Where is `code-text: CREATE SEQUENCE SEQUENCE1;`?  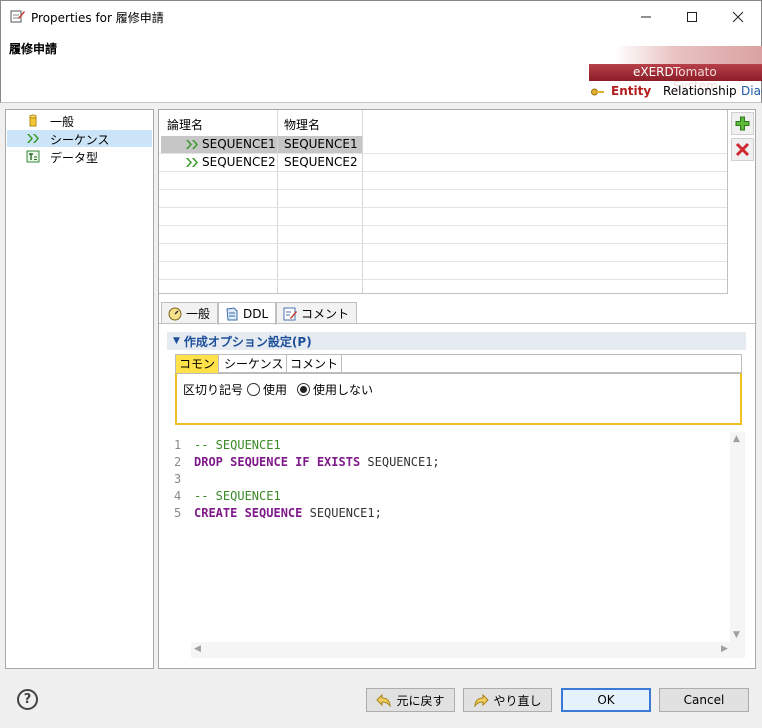 code-text: CREATE SEQUENCE SEQUENCE1; is located at coordinates (288, 513).